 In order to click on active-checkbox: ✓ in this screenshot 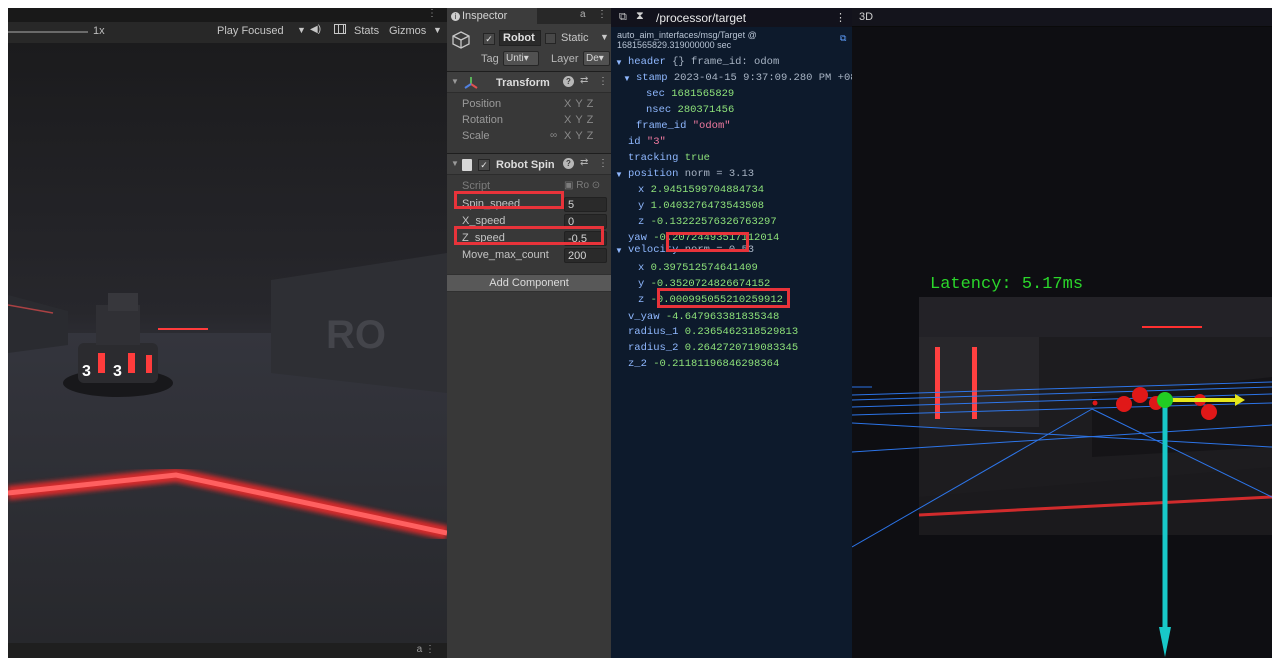, I will do `click(489, 39)`.